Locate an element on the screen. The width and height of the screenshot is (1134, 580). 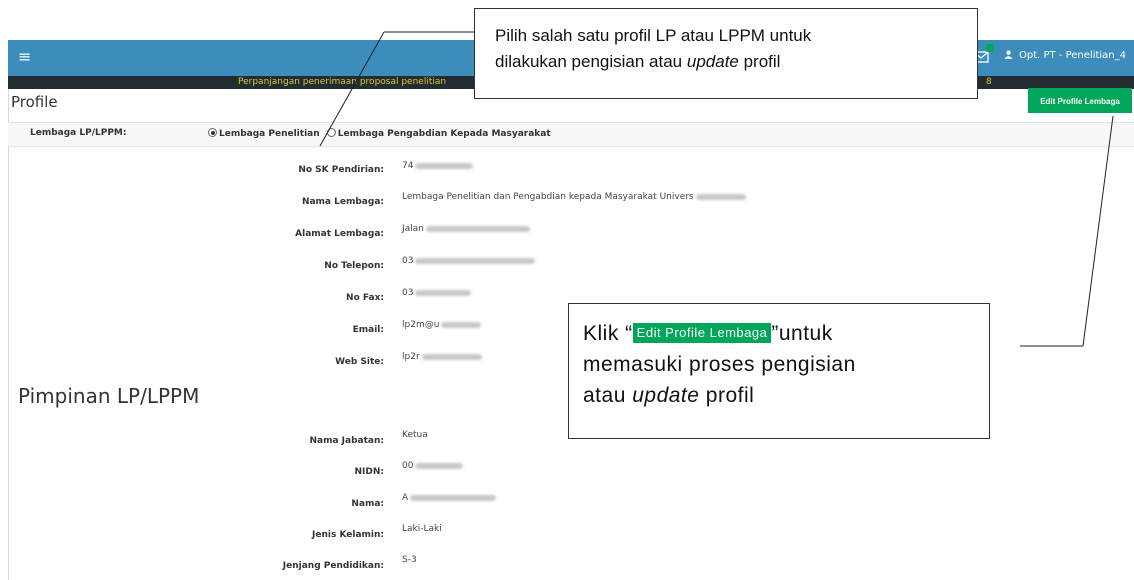
callout-button-chip: Edit Profile Lembaga is located at coordinates (702, 333).